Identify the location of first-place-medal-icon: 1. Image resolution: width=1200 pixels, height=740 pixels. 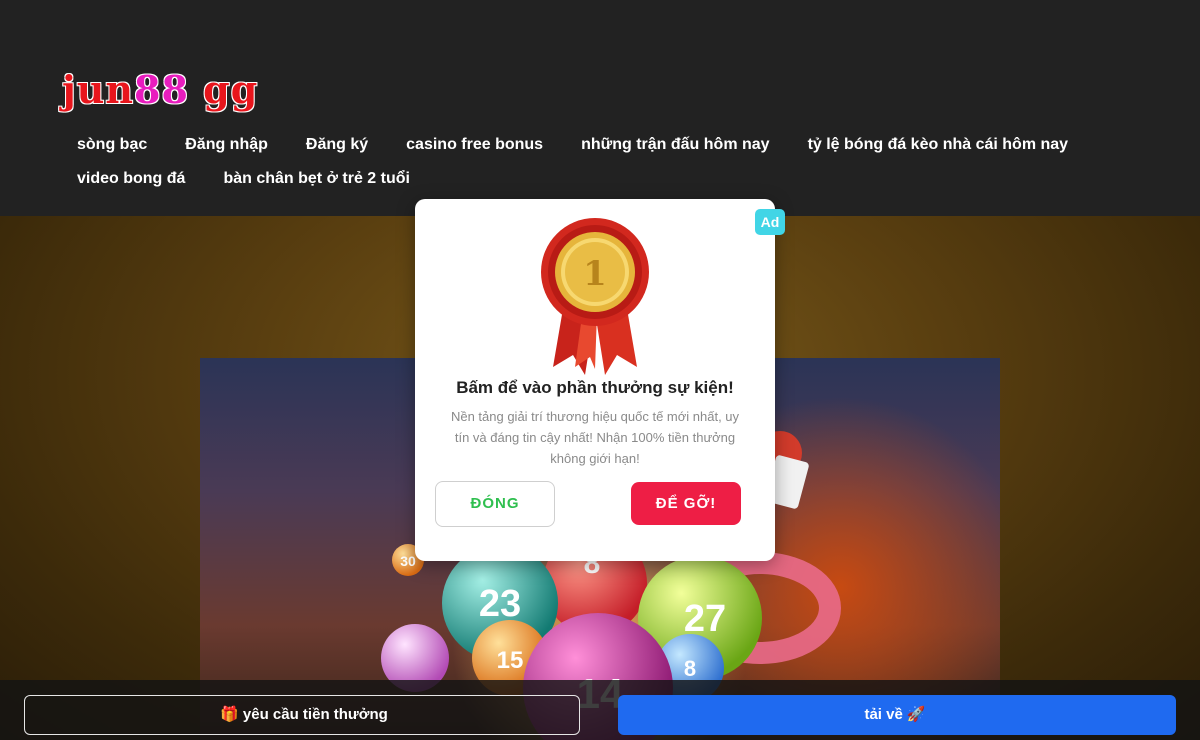
(595, 296).